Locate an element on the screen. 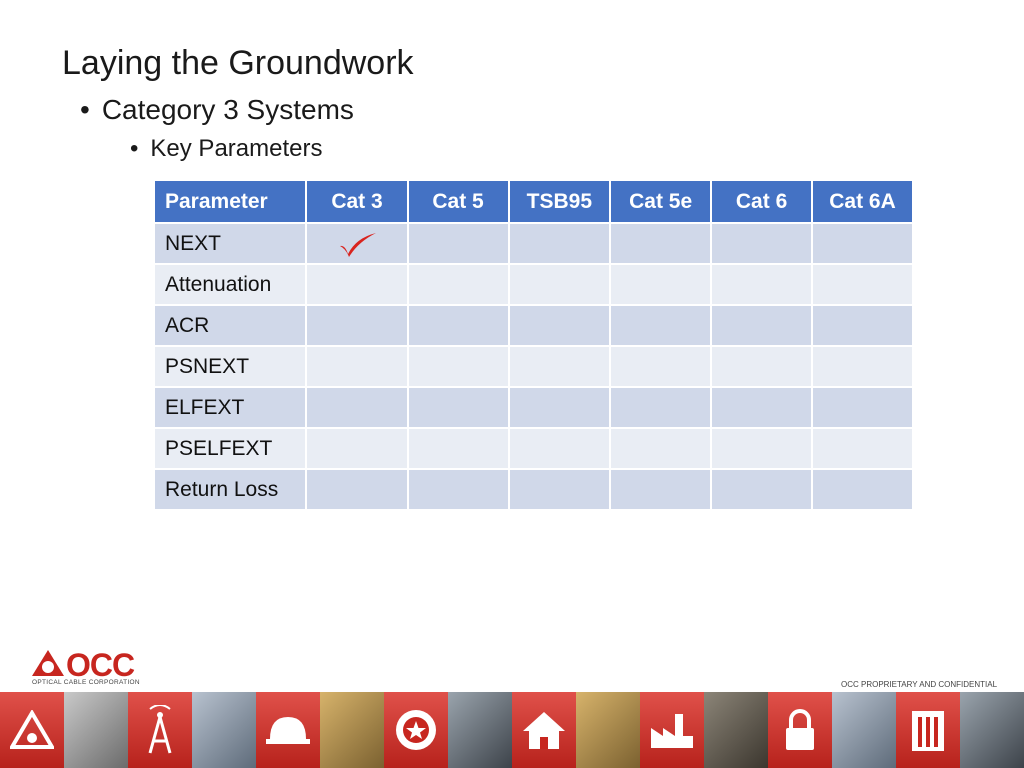 The image size is (1024, 768). parameter-label: ELFEXT is located at coordinates (230, 407).